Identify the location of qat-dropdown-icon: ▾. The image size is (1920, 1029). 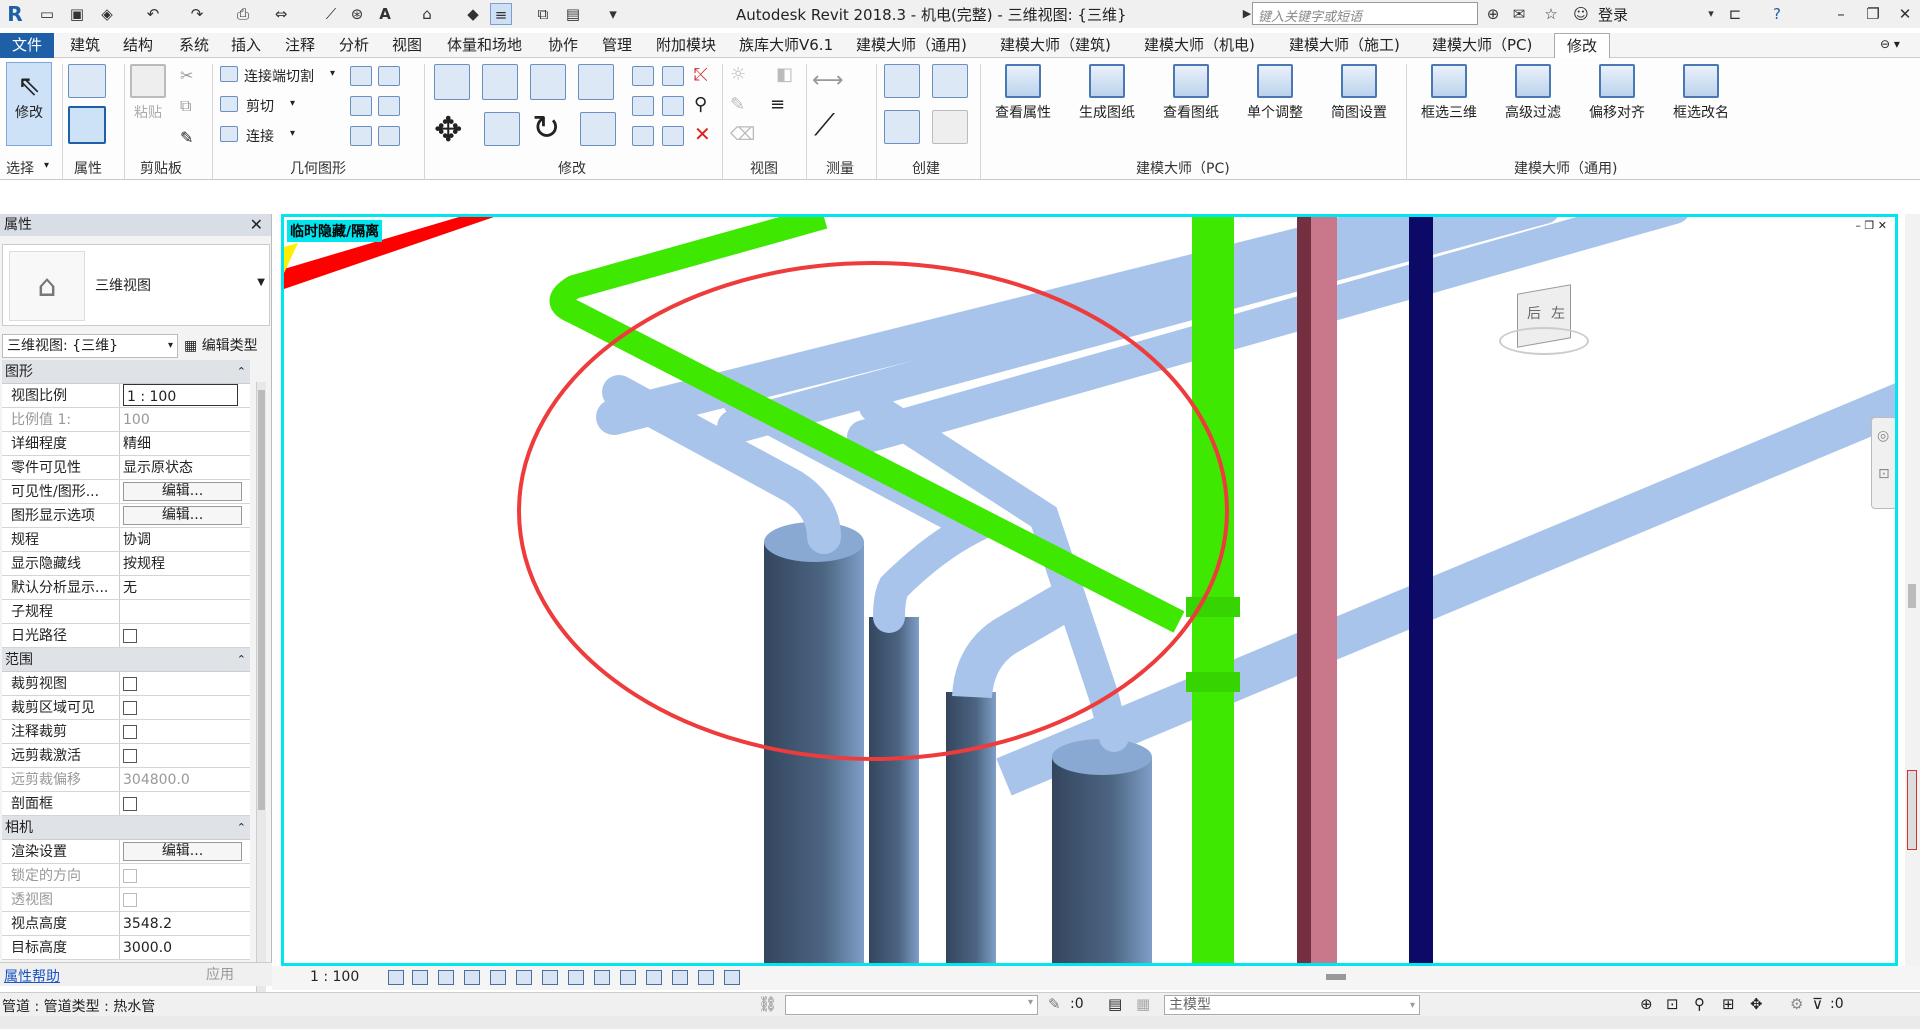
(613, 14).